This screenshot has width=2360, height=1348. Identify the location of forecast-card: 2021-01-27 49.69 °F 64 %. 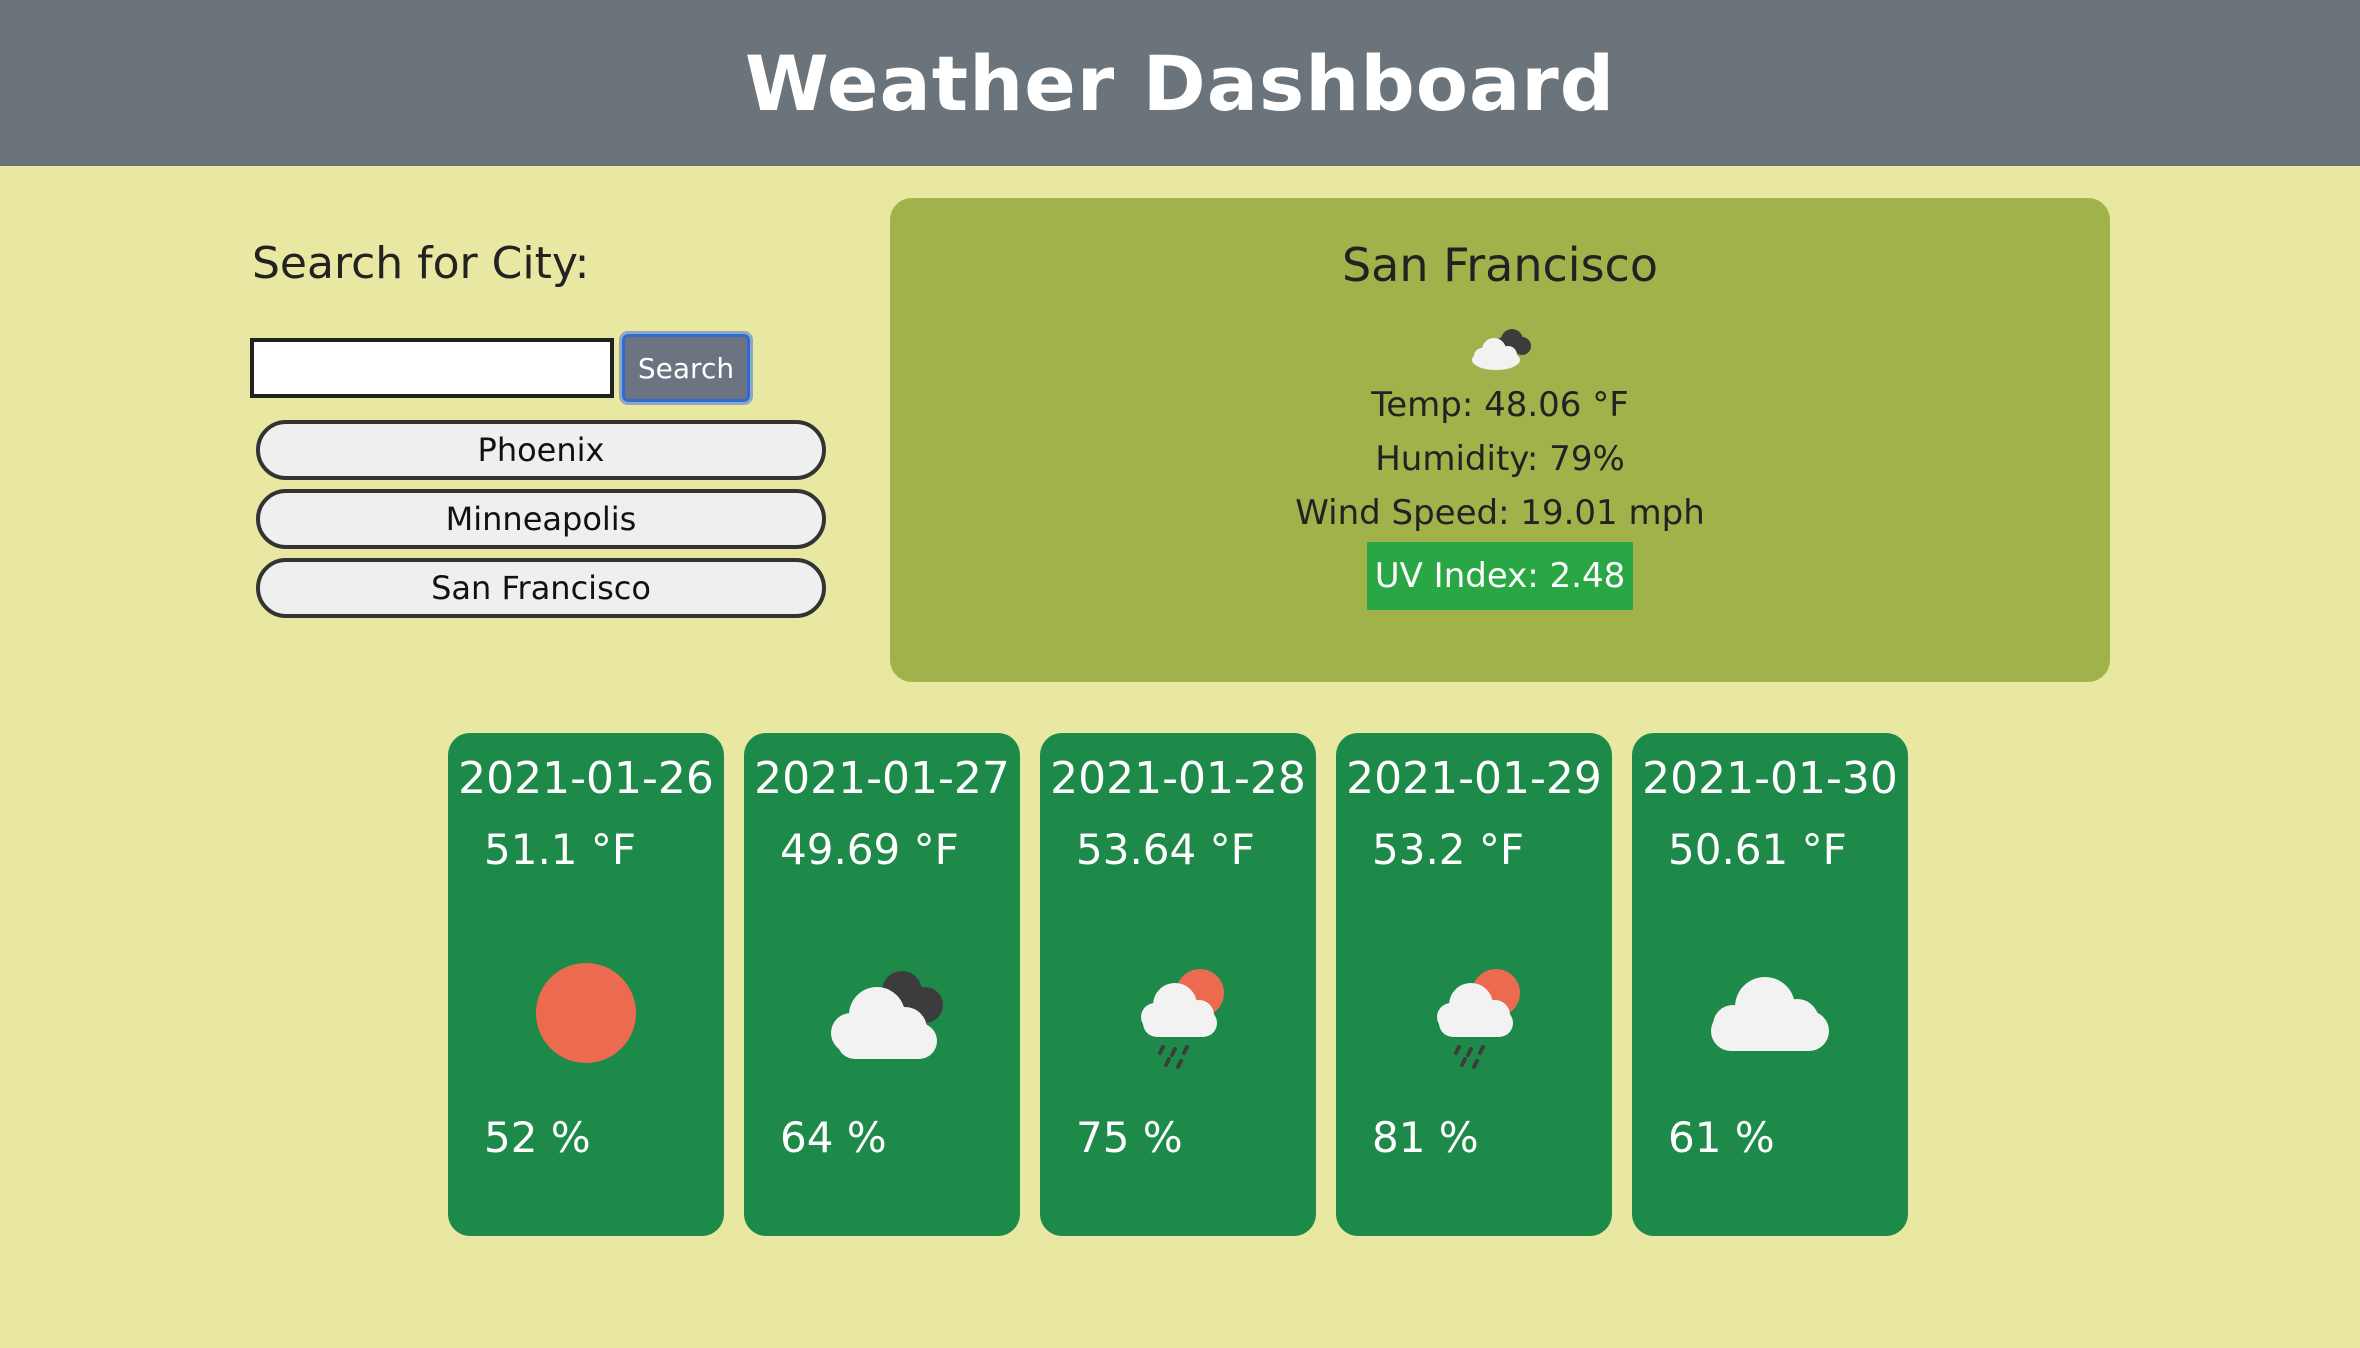
(882, 984).